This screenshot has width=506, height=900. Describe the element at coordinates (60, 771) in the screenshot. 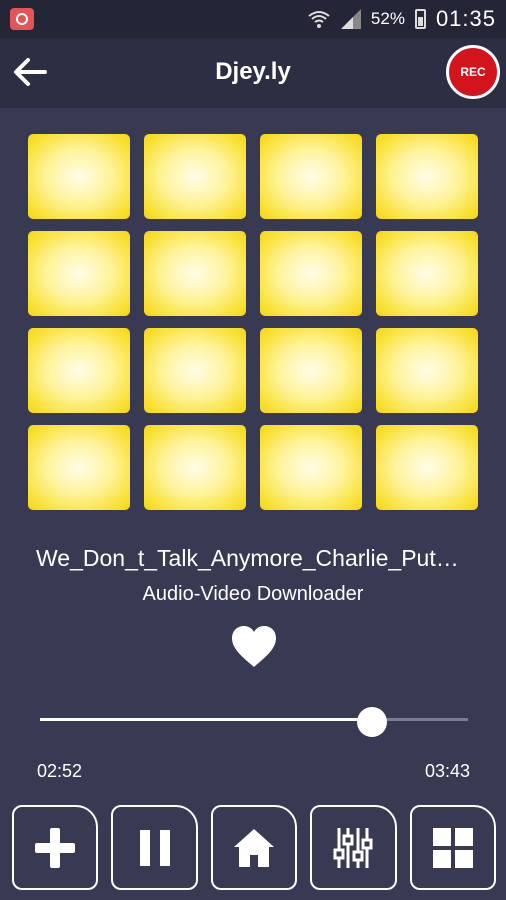

I see `current-time: 02:52` at that location.